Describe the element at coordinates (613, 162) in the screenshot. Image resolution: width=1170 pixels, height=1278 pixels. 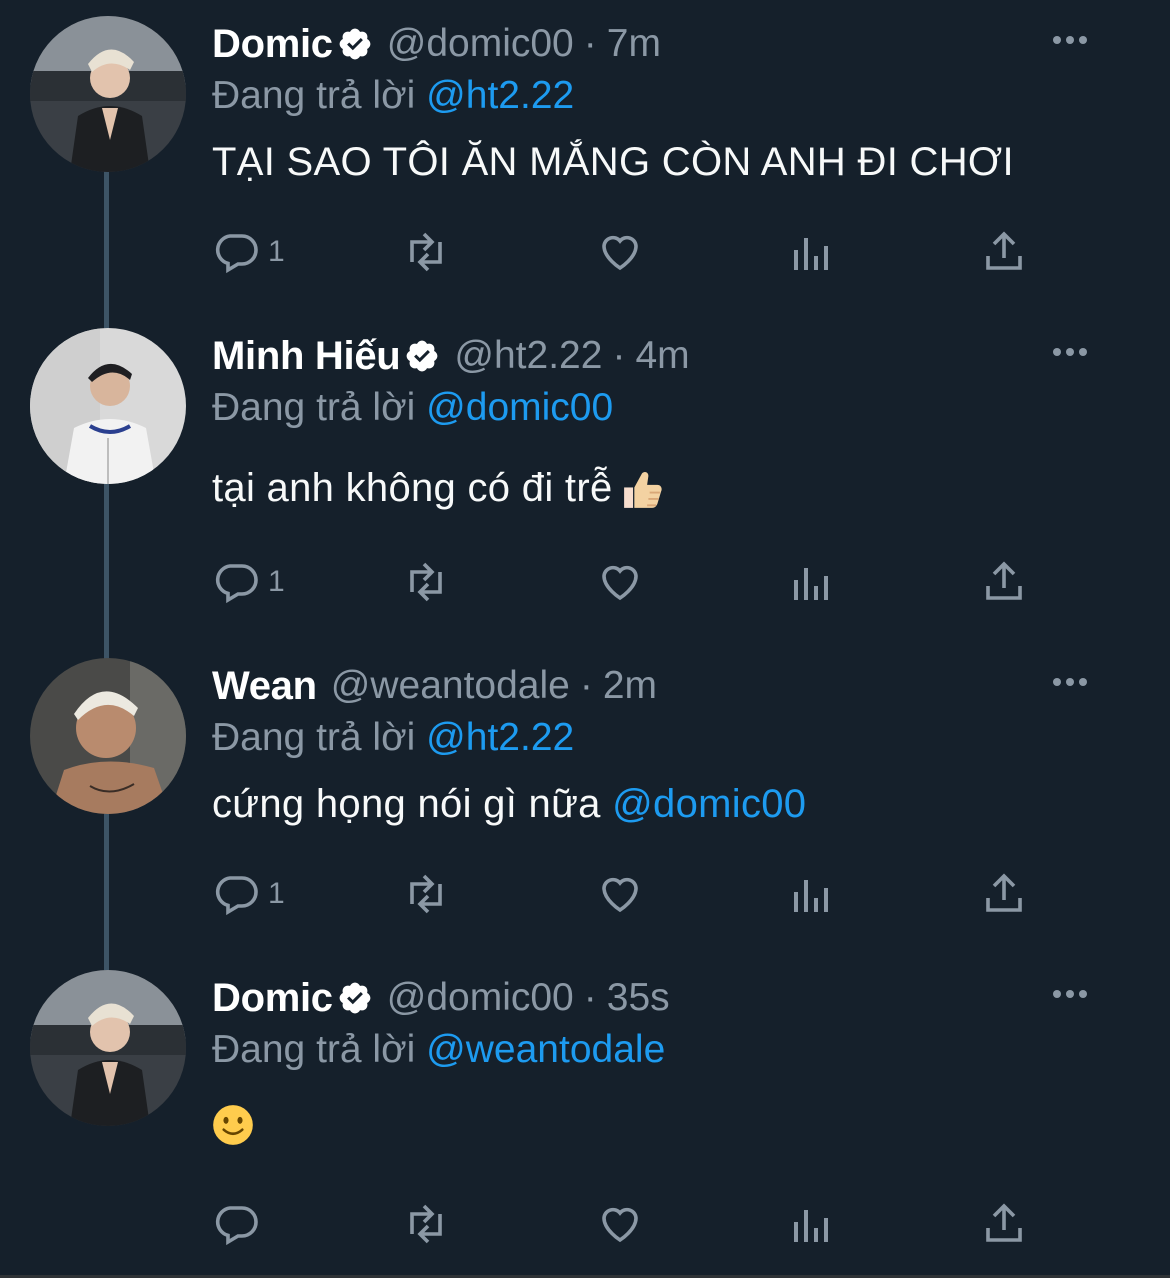
I see `tweet-text-body: TẠI SAO TÔI ĂN MẮNG CÒN ANH ĐI CHƠI` at that location.